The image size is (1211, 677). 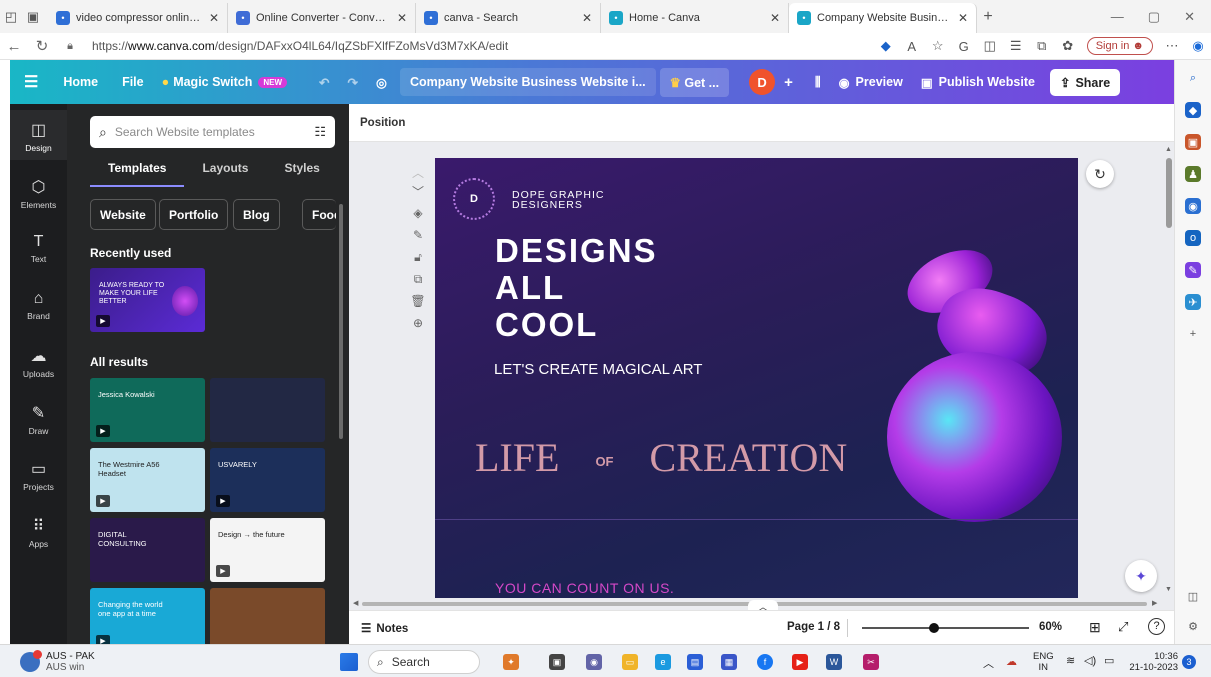 I want to click on teams-icon: ◉, so click(x=594, y=662).